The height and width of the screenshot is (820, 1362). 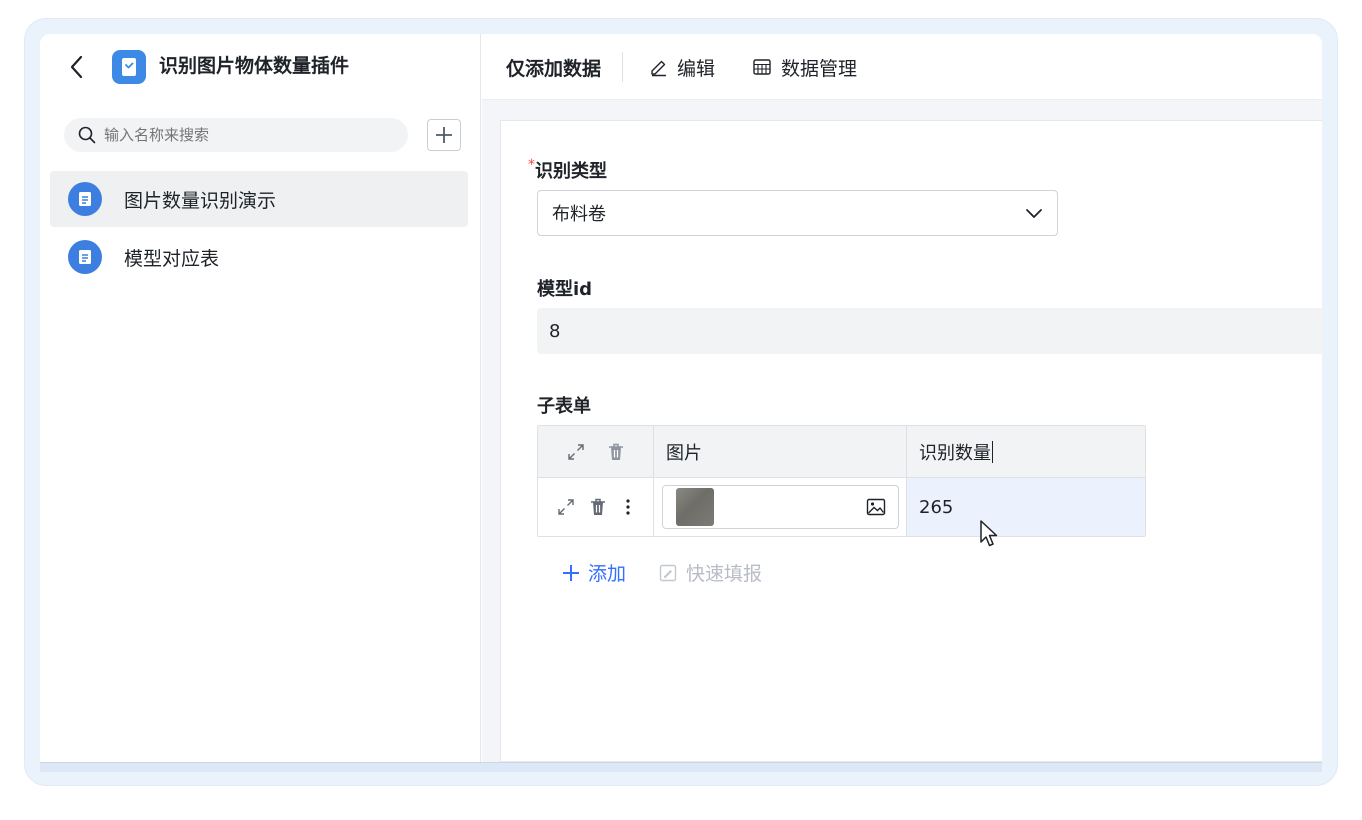 I want to click on back-button, so click(x=76, y=67).